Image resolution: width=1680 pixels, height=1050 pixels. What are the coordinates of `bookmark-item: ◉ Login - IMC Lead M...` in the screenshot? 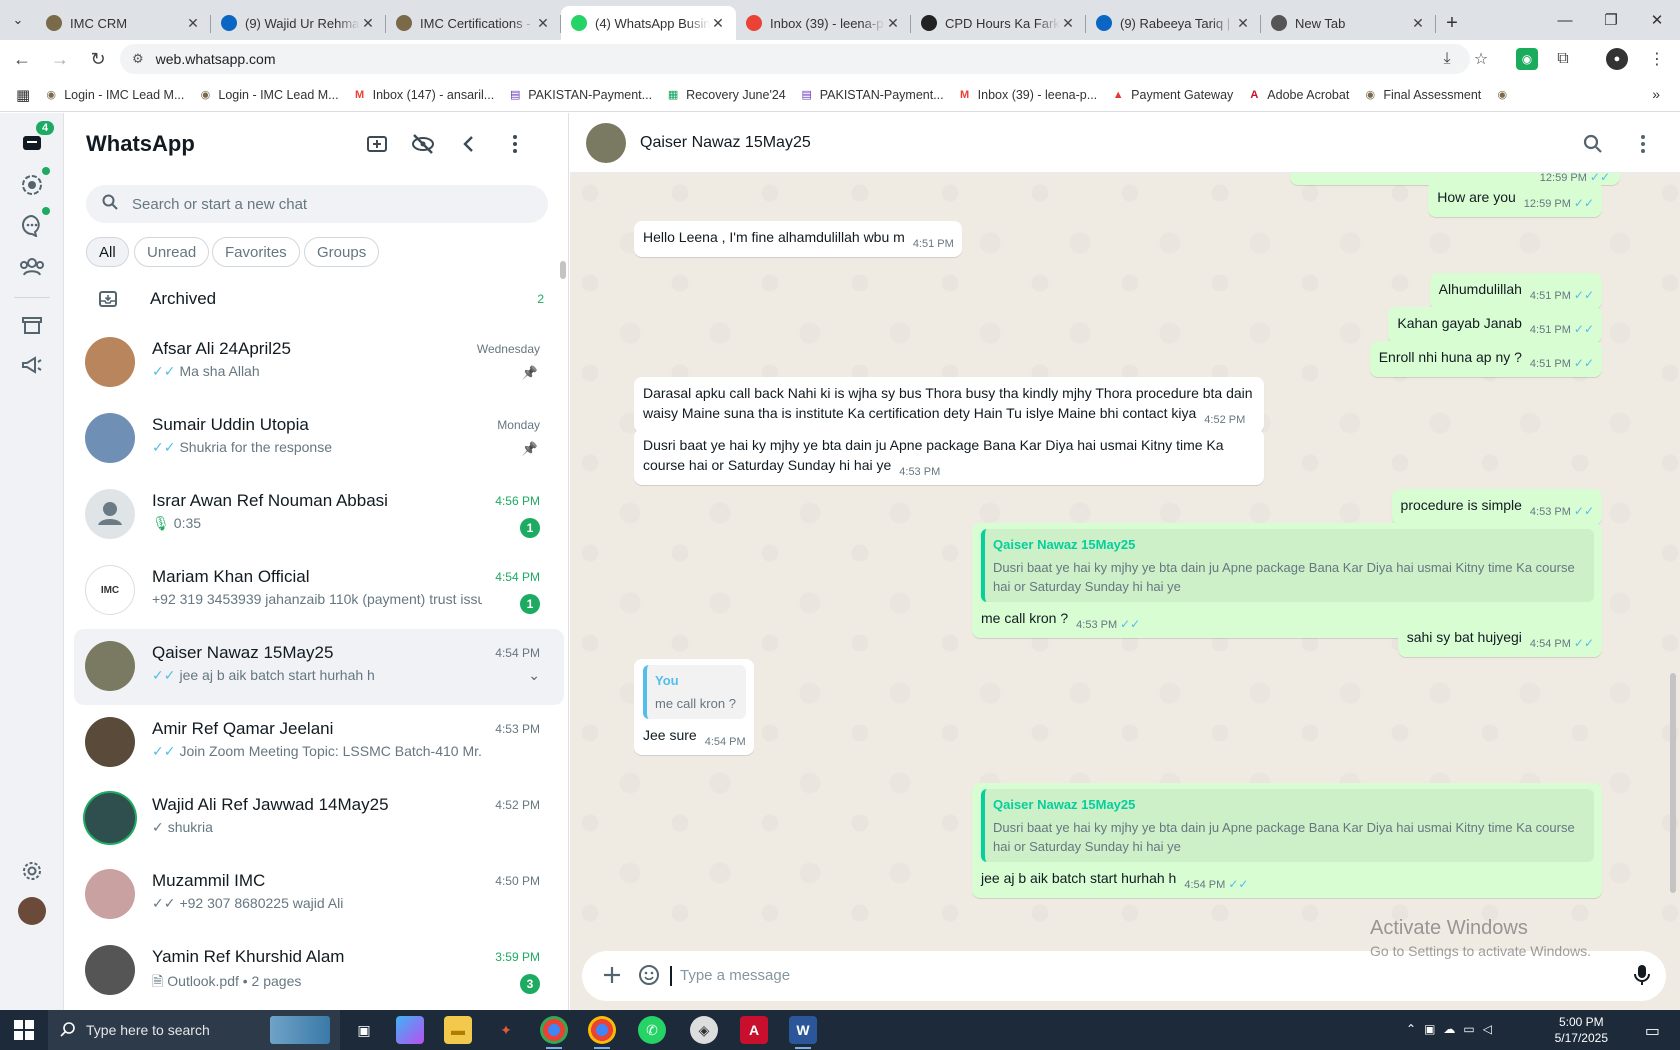 It's located at (114, 95).